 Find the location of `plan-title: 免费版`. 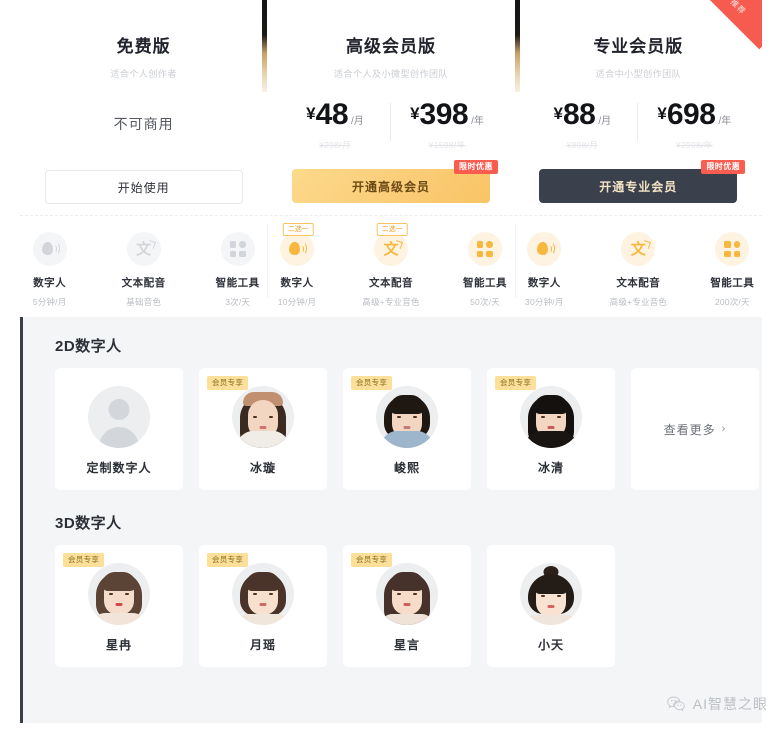

plan-title: 免费版 is located at coordinates (143, 46).